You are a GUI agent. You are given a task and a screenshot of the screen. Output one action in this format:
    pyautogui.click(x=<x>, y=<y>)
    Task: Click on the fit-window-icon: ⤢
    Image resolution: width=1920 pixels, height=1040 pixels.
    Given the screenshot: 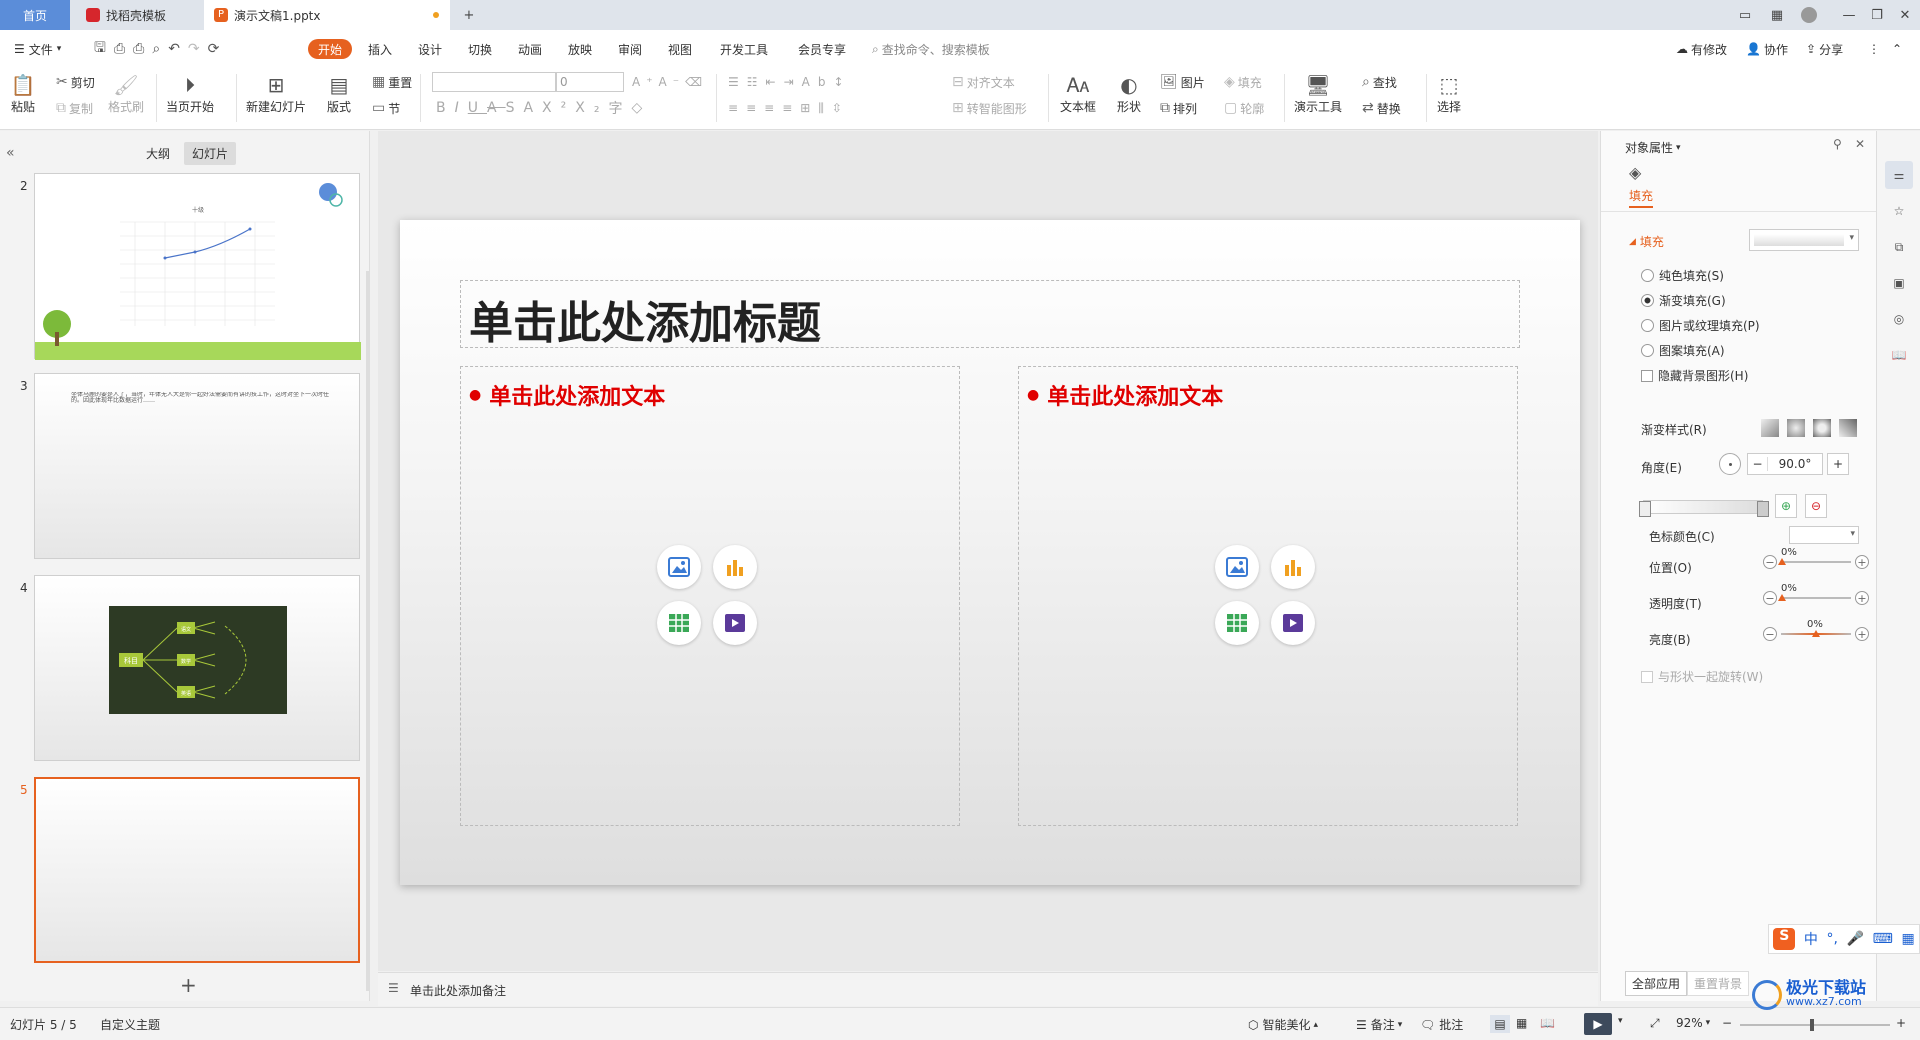 What is the action you would take?
    pyautogui.click(x=1655, y=1023)
    